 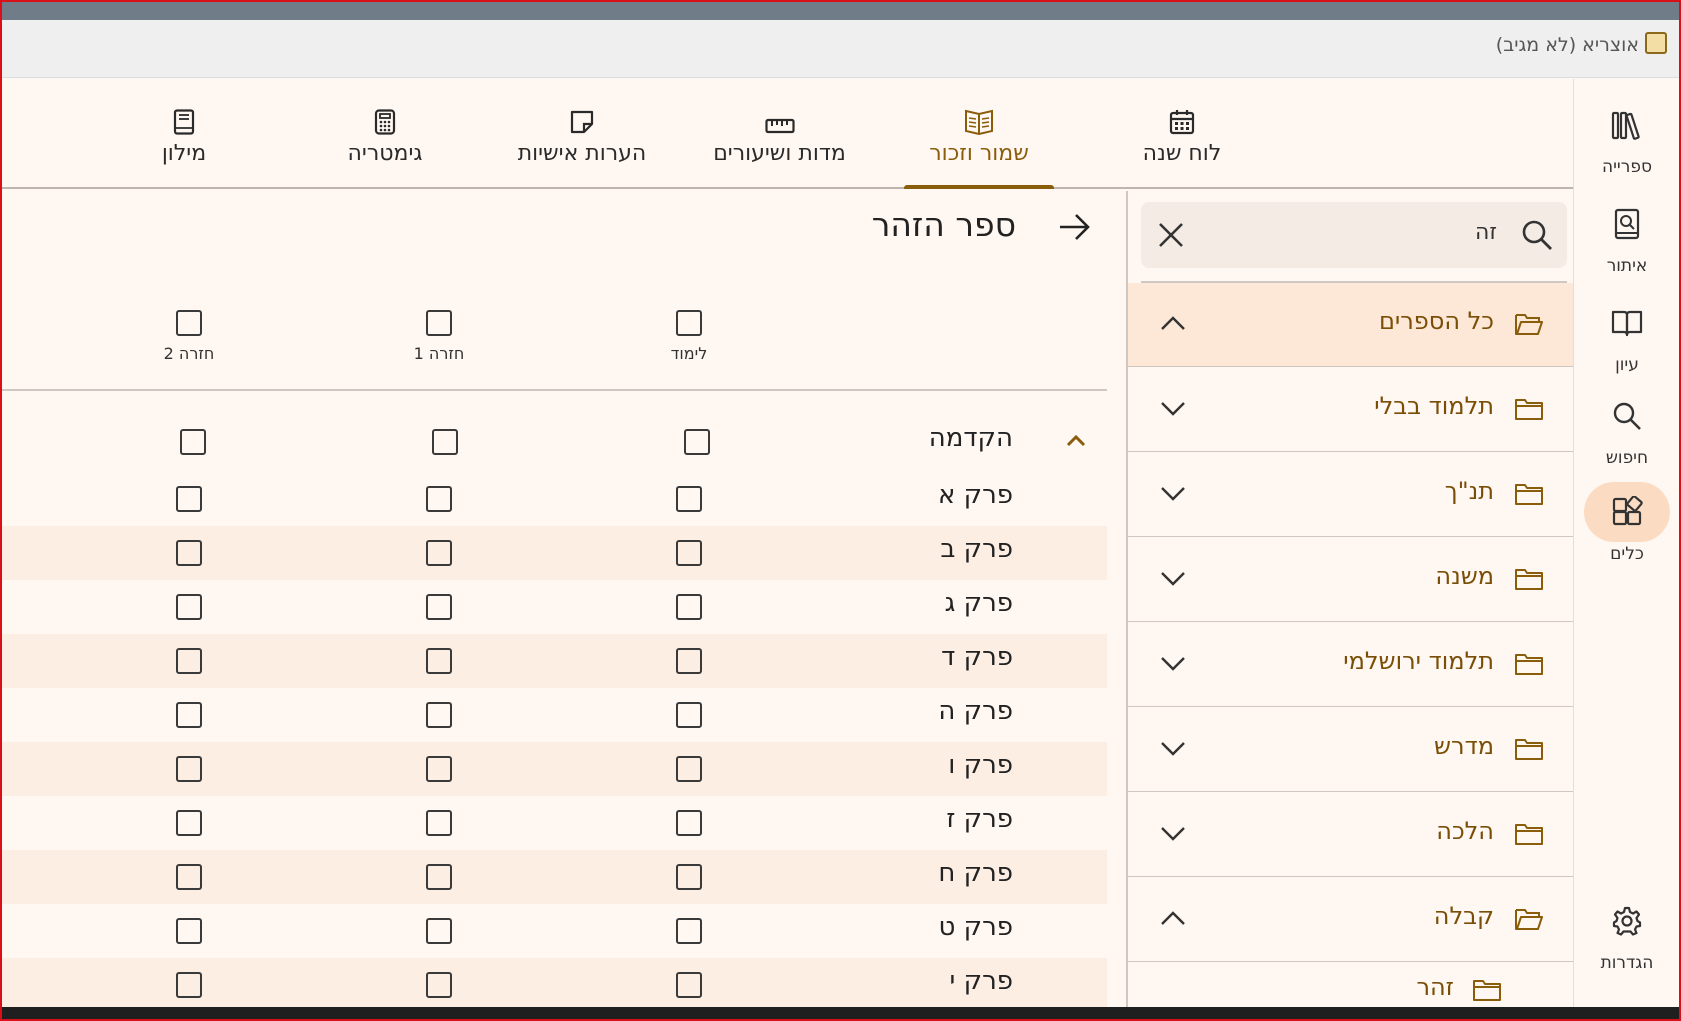 I want to click on tree-item-halacha: הלכה, so click(x=1353, y=835).